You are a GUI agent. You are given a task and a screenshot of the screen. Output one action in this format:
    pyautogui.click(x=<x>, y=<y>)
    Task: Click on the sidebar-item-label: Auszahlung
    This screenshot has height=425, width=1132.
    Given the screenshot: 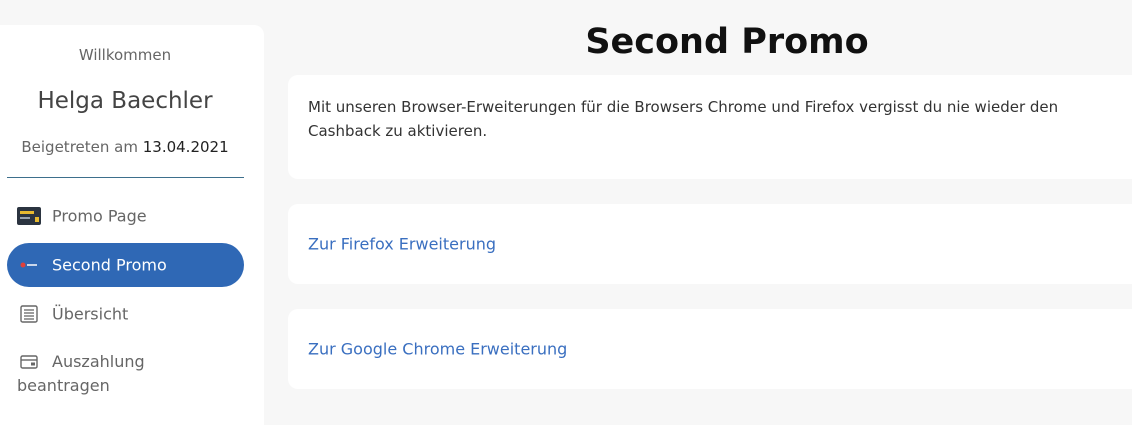 What is the action you would take?
    pyautogui.click(x=98, y=361)
    